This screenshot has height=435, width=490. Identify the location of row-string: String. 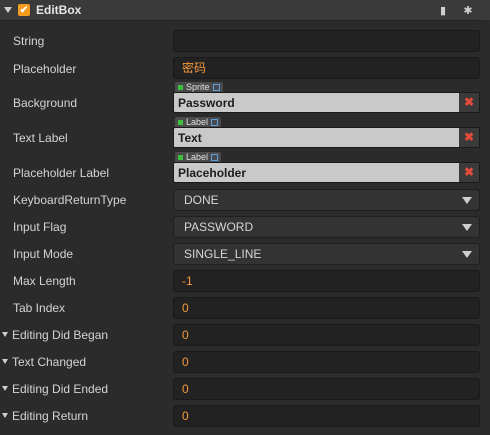
(241, 41).